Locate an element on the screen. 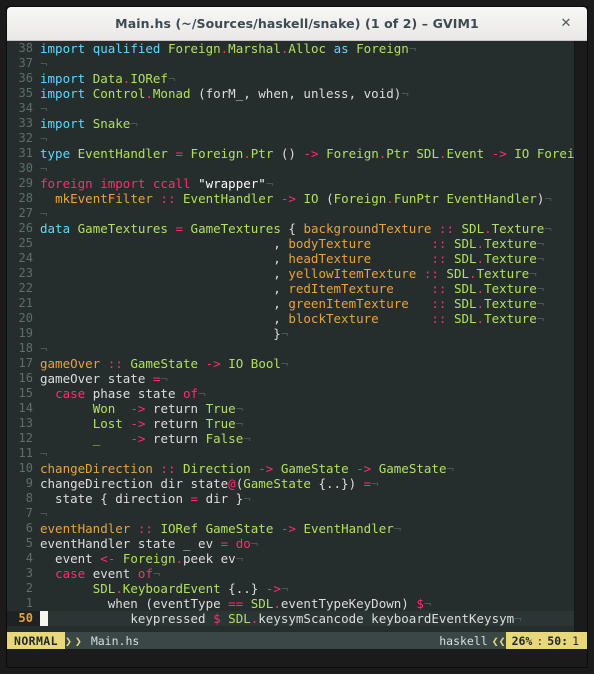 The height and width of the screenshot is (674, 594). editor-line: 17 gameOver :: GameState -> IO Bool¬ is located at coordinates (290, 363).